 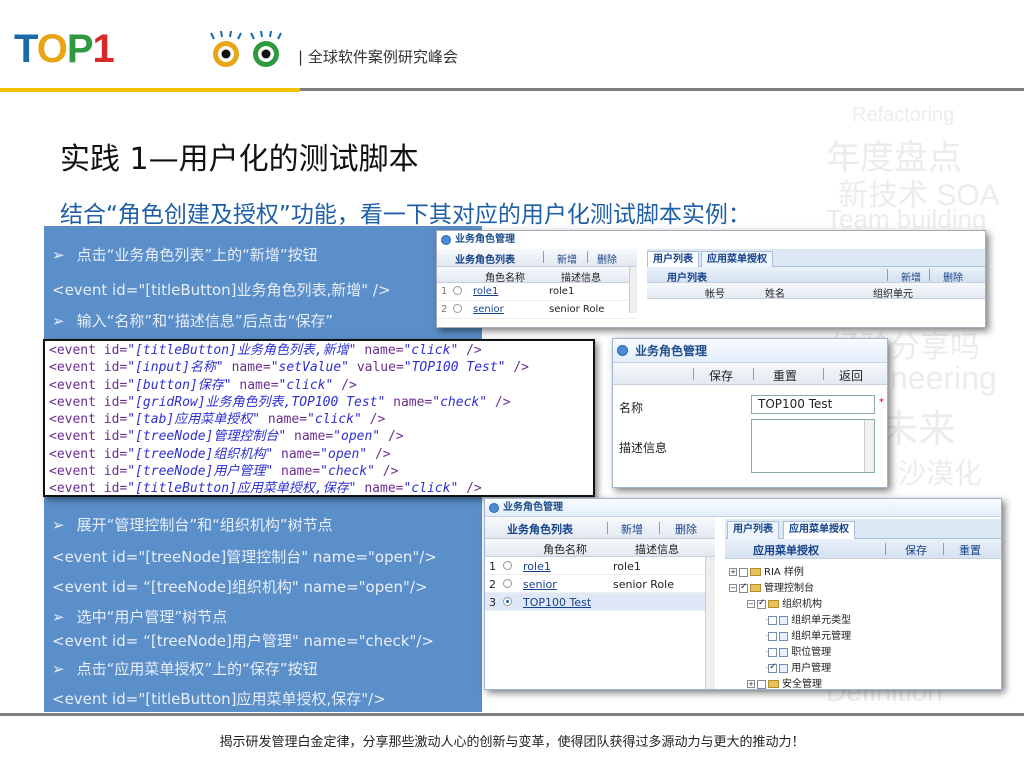 What do you see at coordinates (643, 448) in the screenshot?
I see `desc-label: 描述信息` at bounding box center [643, 448].